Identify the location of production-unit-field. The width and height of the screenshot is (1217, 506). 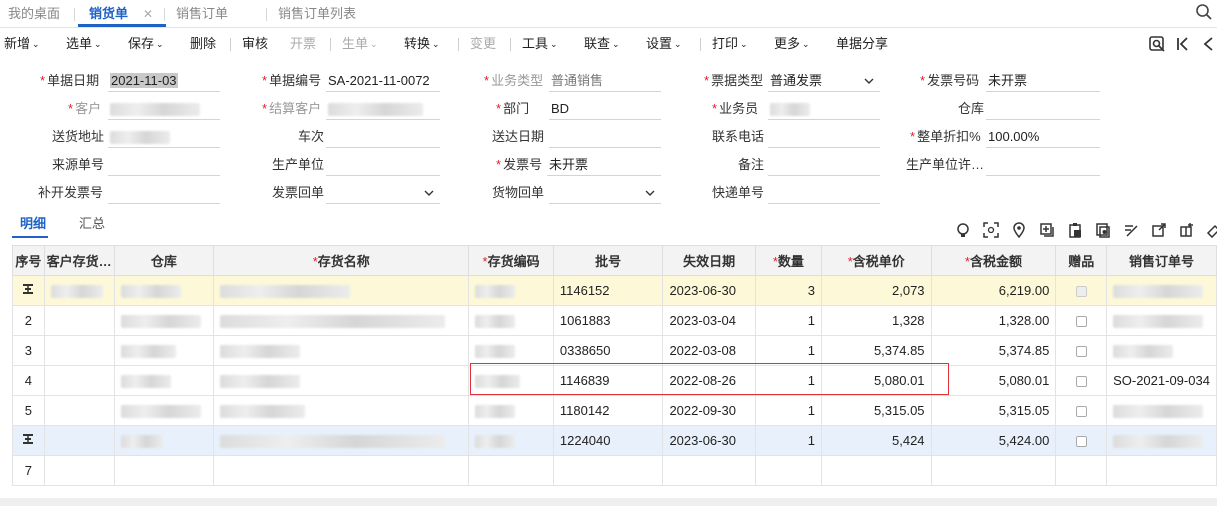
(383, 165).